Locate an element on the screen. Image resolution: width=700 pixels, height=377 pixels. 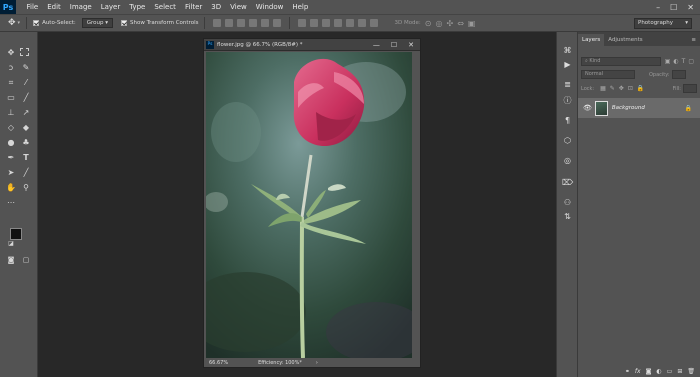
efficiency-status: Efficiency: 100%* is located at coordinates (280, 363).